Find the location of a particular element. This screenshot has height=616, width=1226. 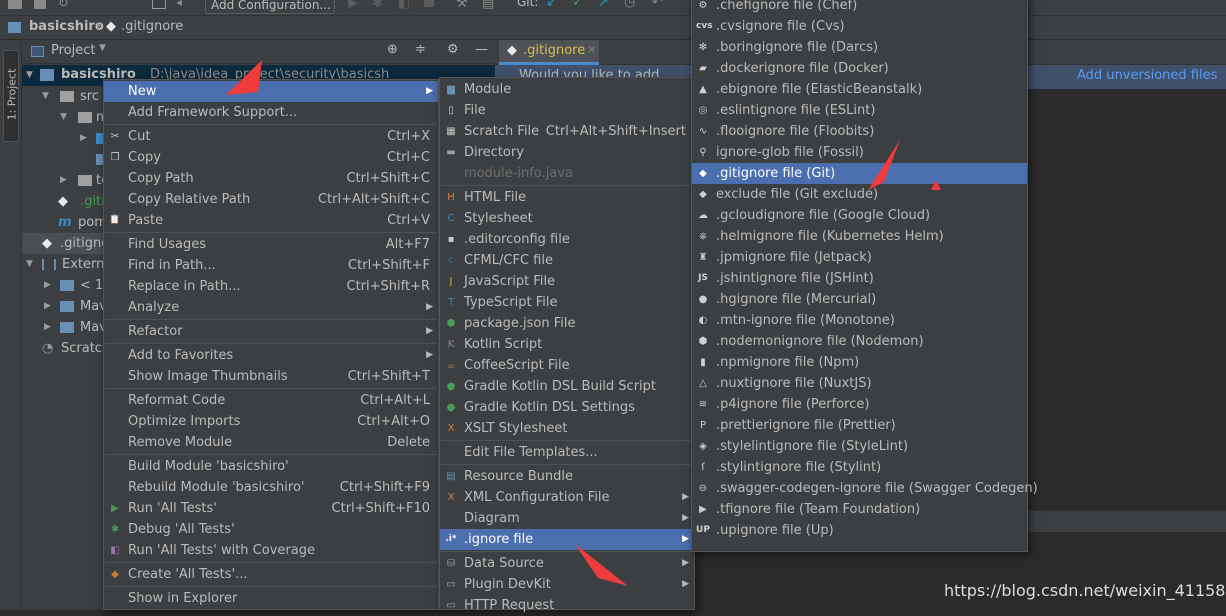

tree-item-main: ▼ m is located at coordinates (65, 117).